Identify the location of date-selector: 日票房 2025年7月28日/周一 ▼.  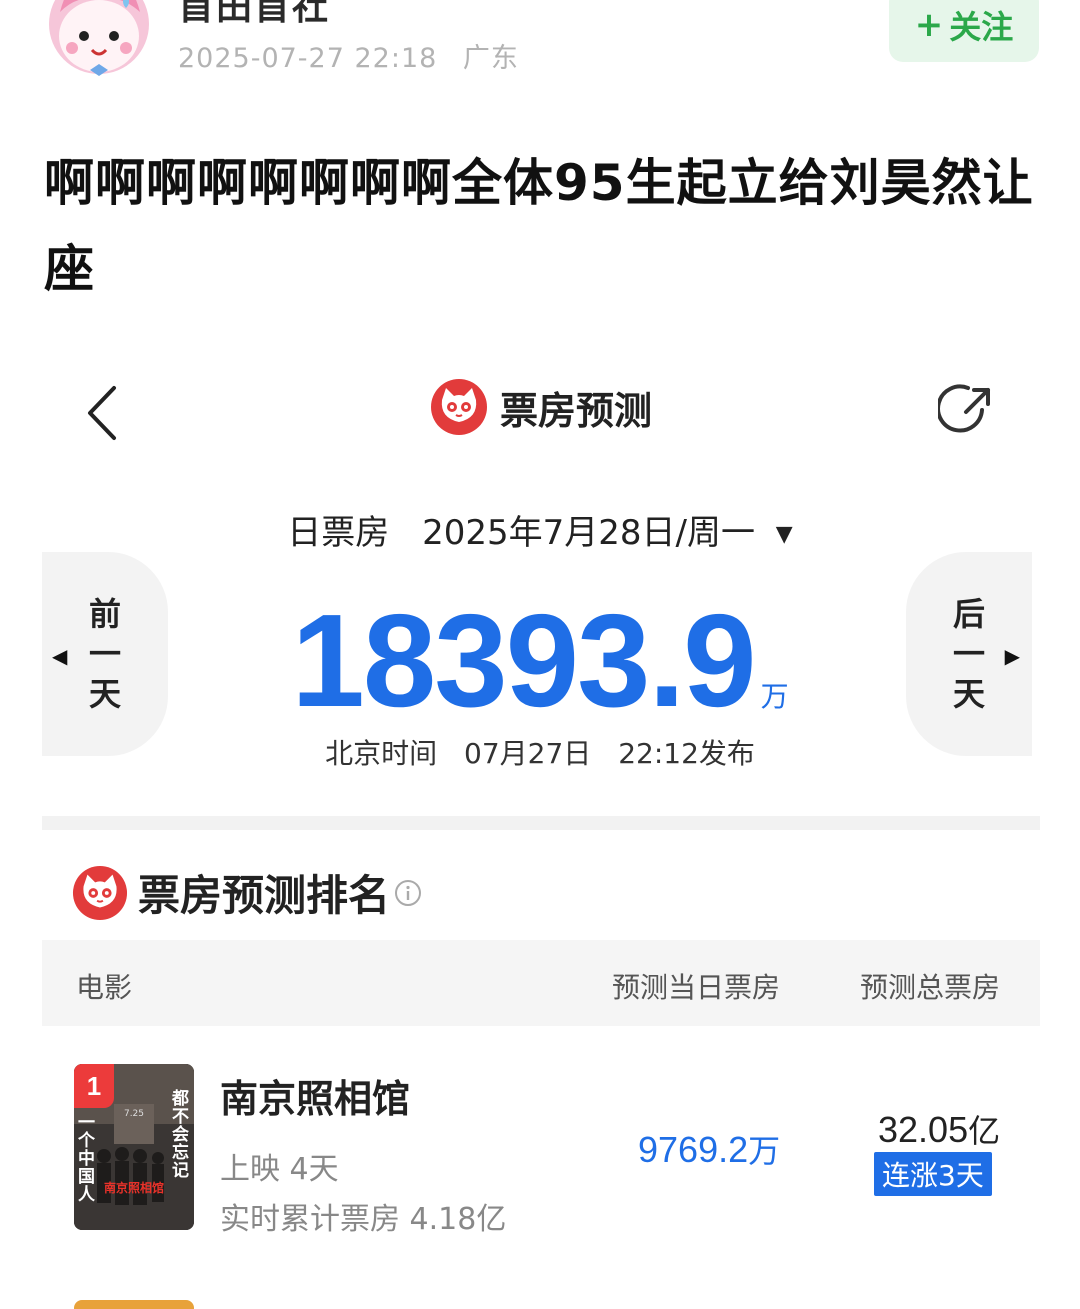
(540, 529).